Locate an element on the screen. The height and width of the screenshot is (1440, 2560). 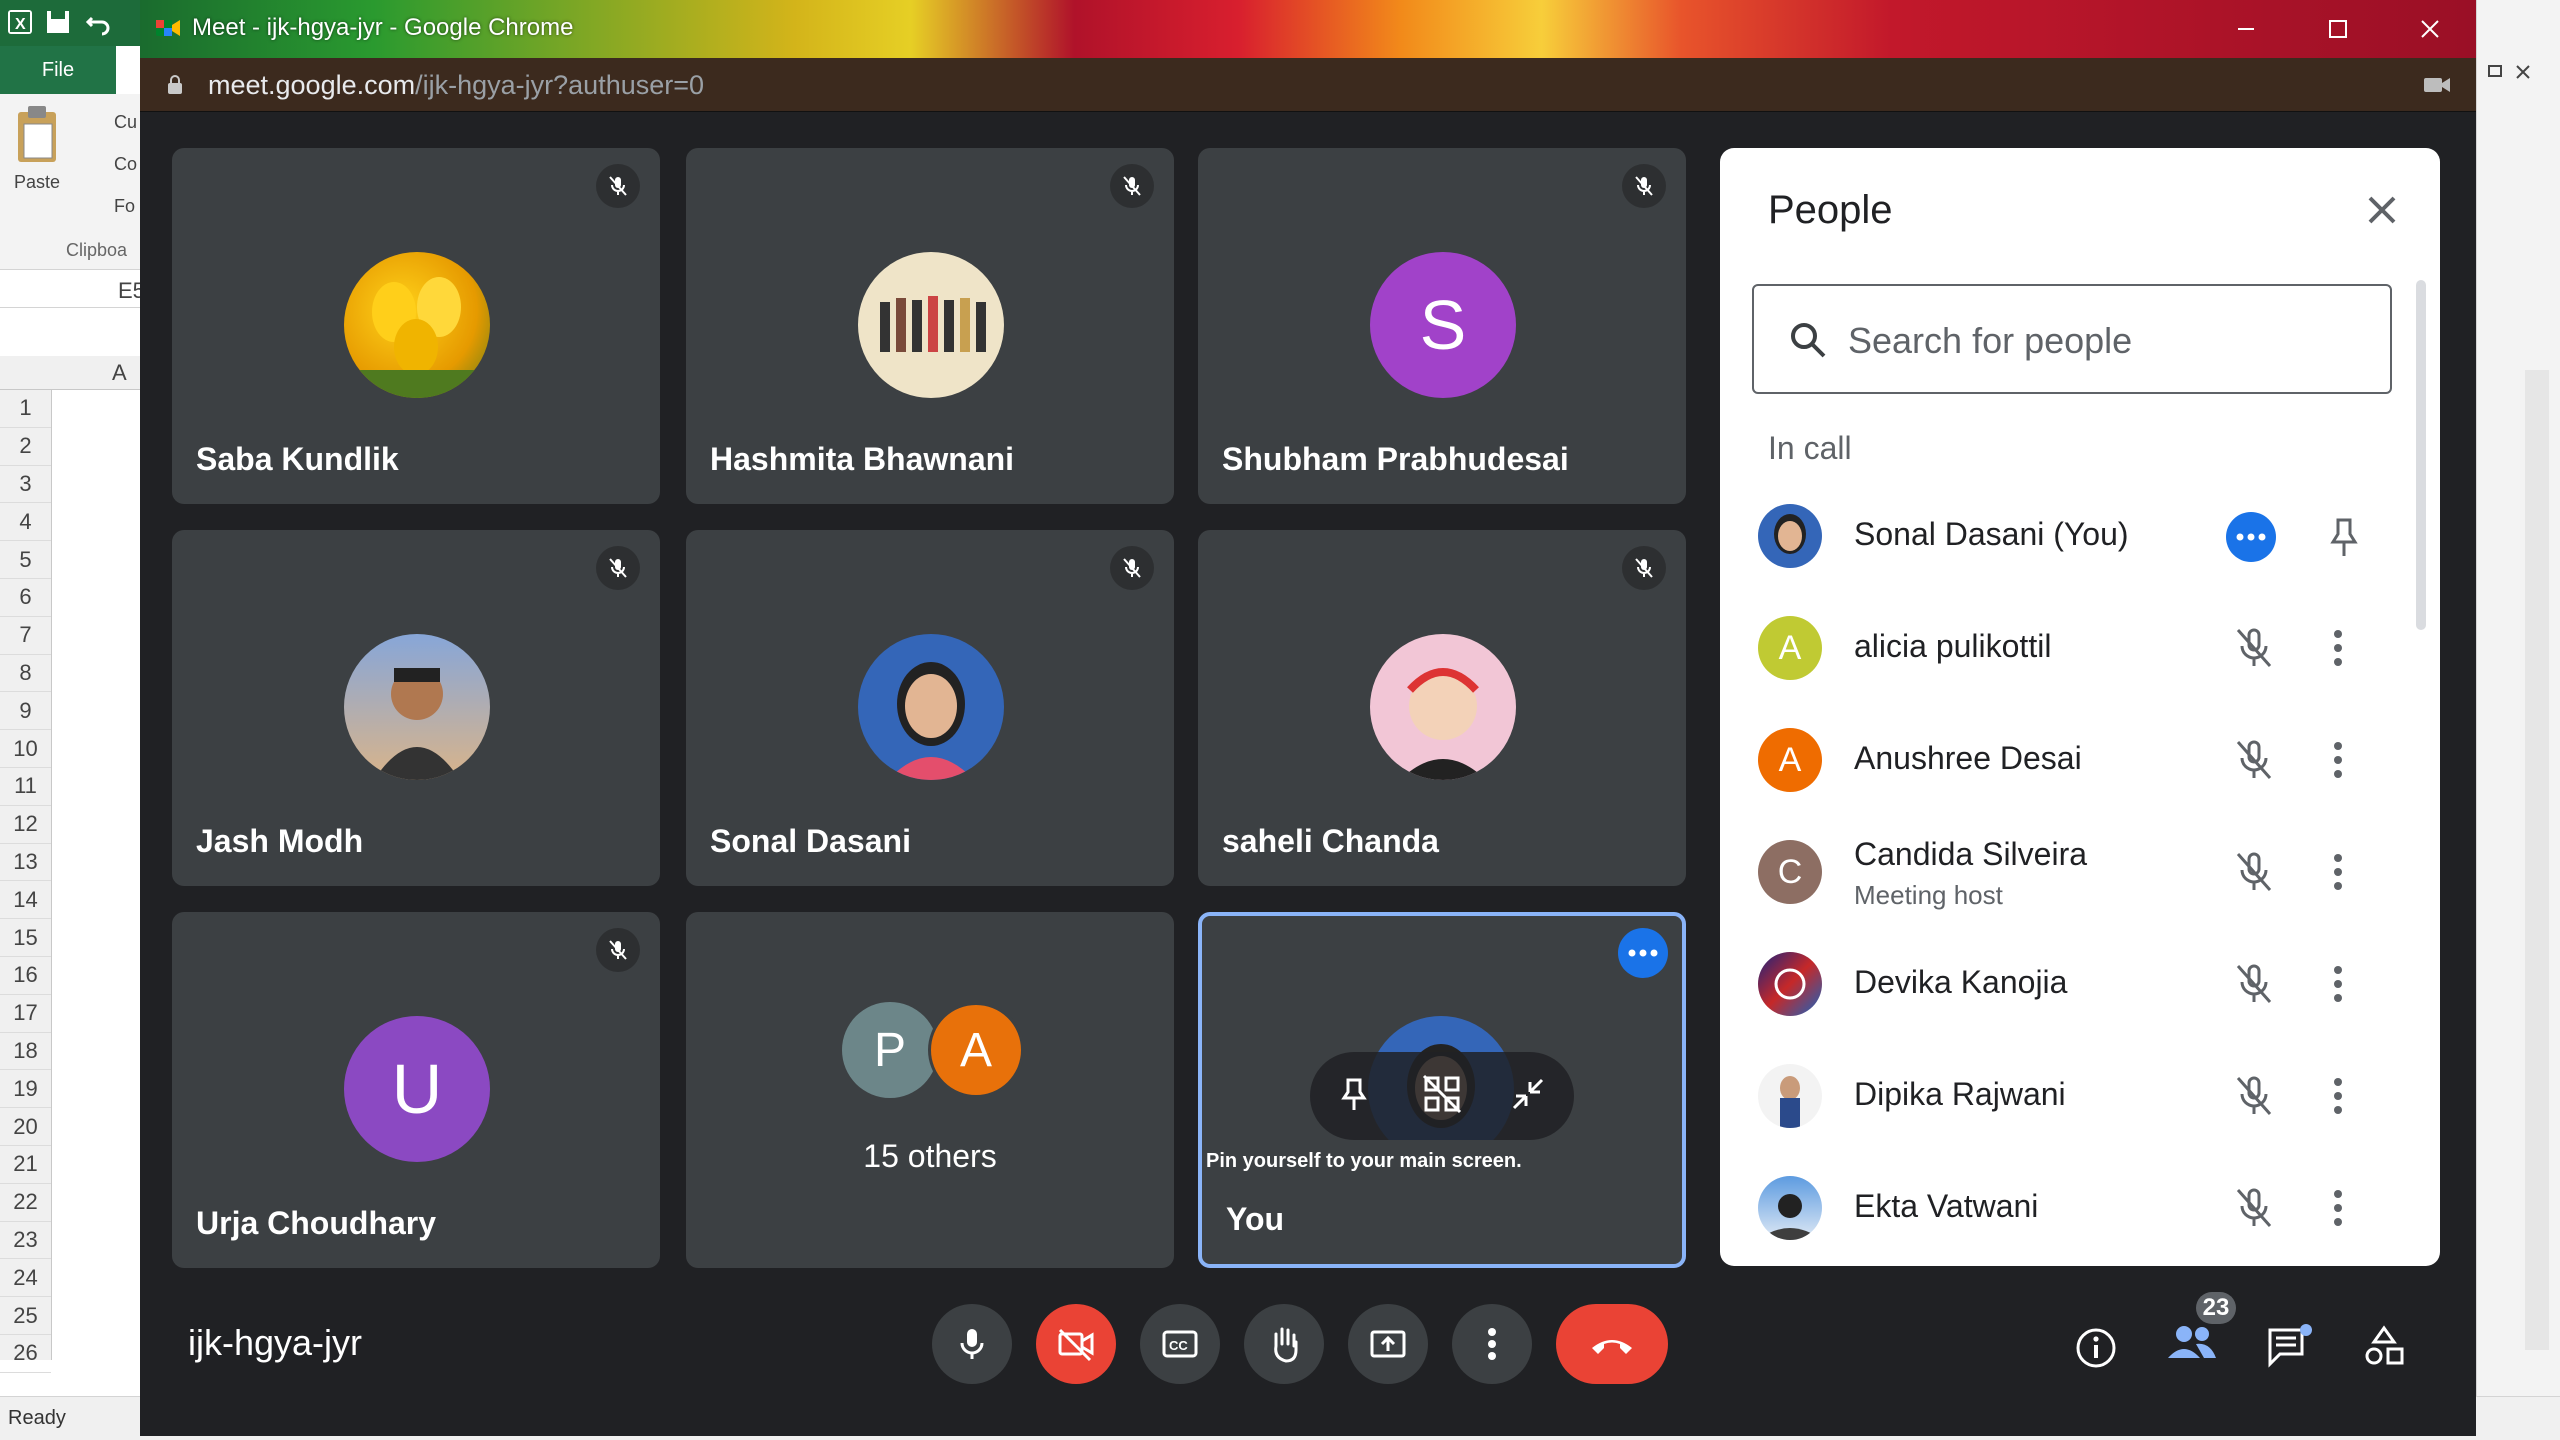
row-header: 21 is located at coordinates (25, 1165).